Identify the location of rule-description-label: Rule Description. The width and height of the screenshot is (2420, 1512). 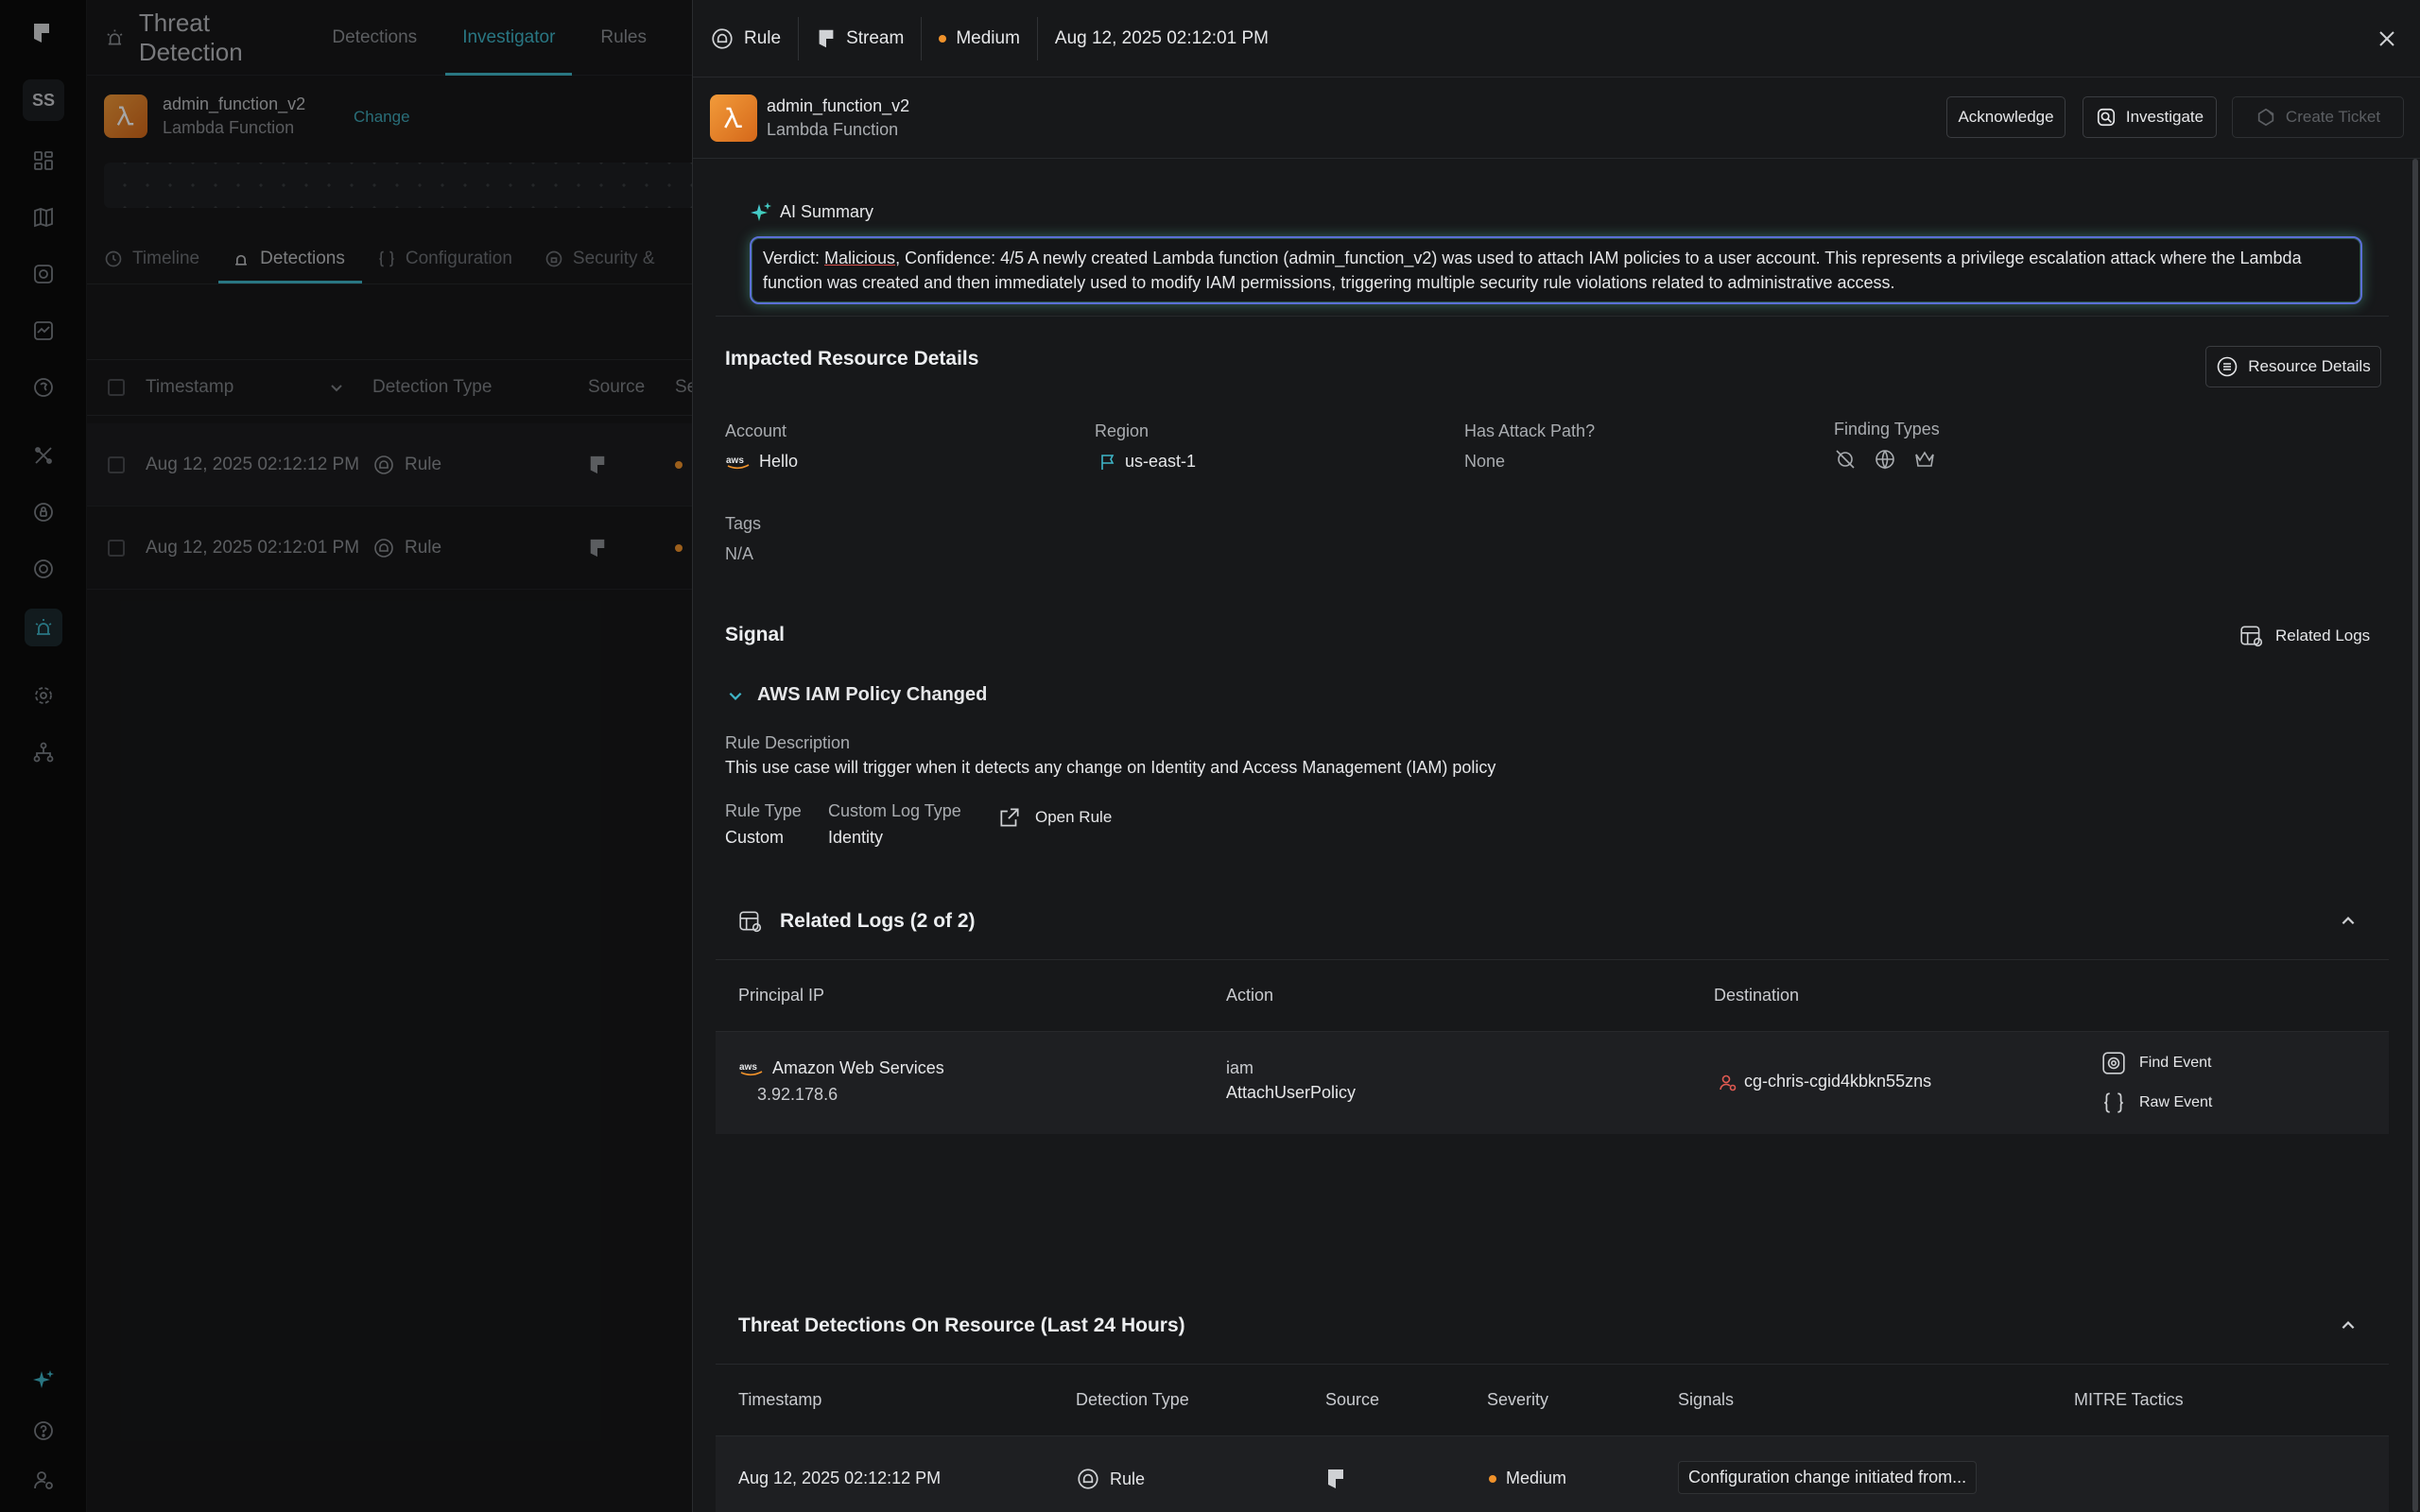
(788, 742).